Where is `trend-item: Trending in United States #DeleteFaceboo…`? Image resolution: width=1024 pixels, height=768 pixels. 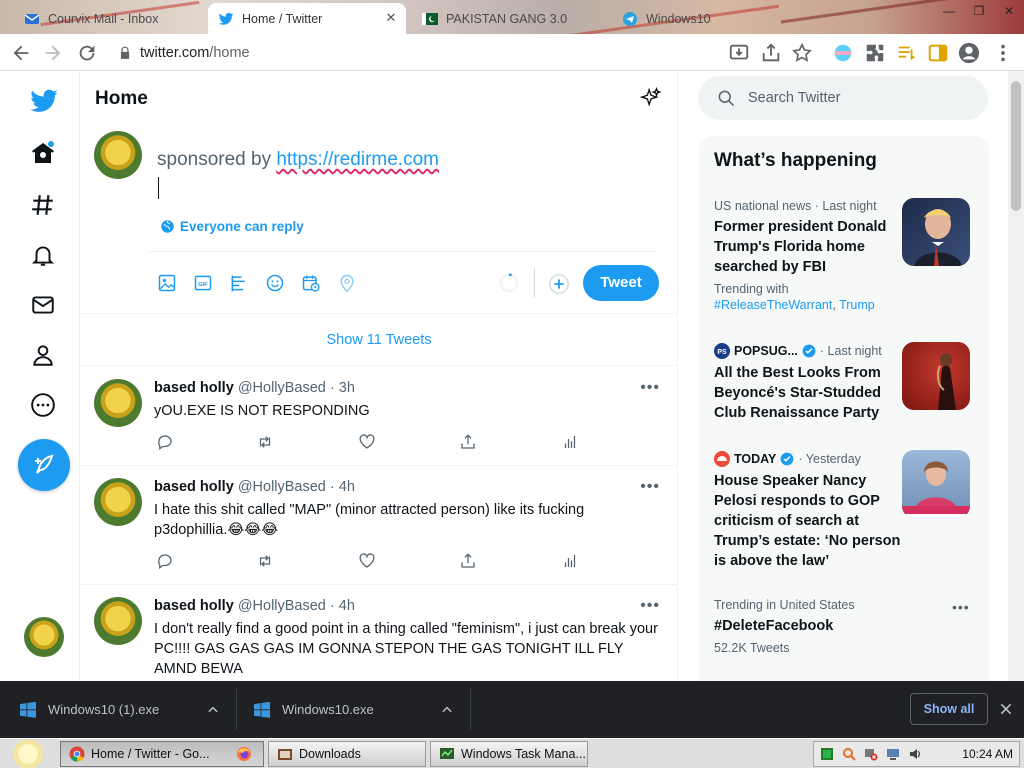
trend-item: Trending in United States #DeleteFaceboo… is located at coordinates (809, 627).